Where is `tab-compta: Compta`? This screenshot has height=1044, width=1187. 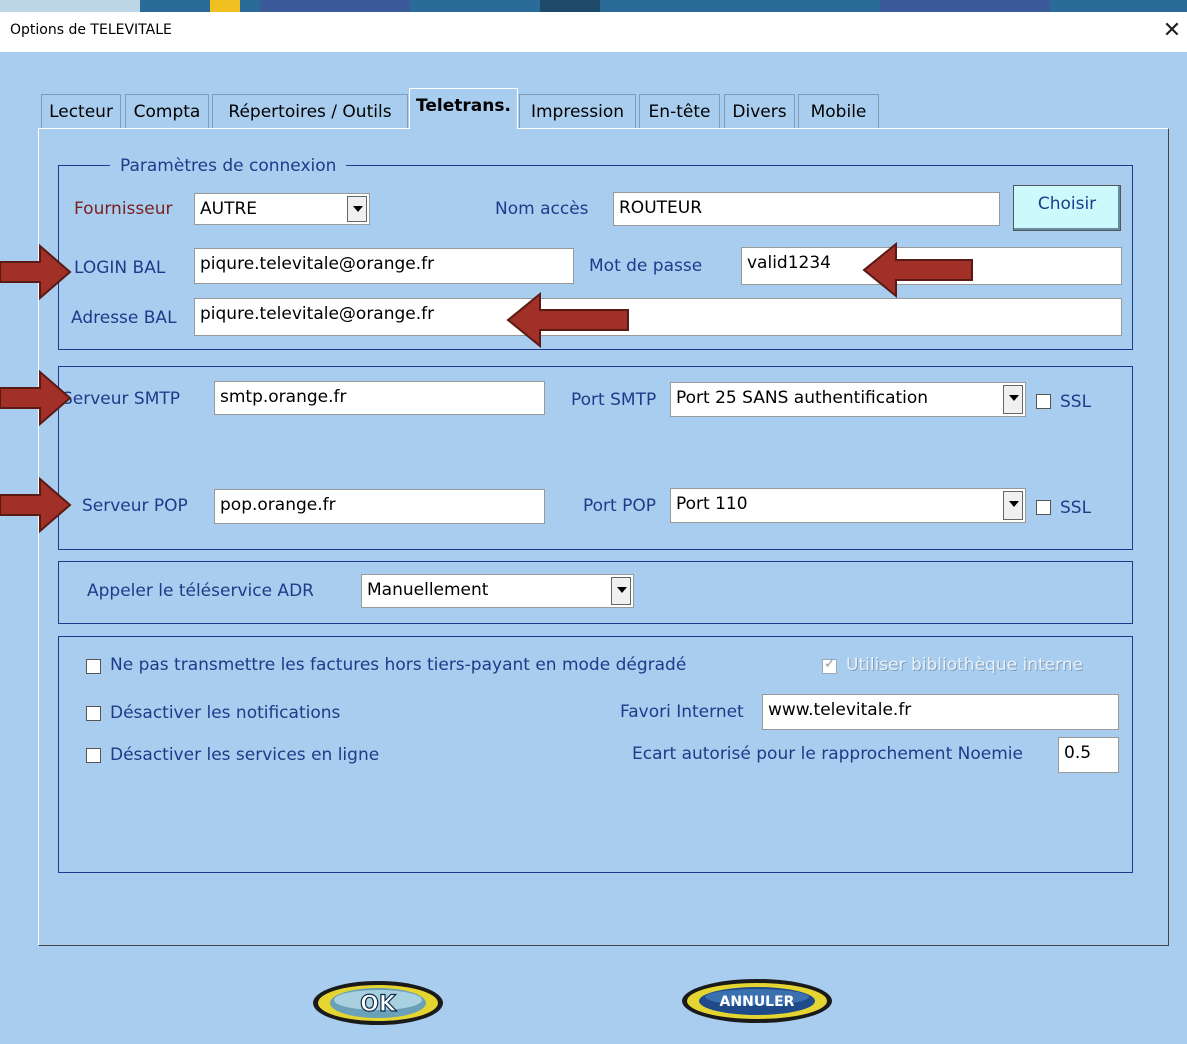 tab-compta: Compta is located at coordinates (167, 111).